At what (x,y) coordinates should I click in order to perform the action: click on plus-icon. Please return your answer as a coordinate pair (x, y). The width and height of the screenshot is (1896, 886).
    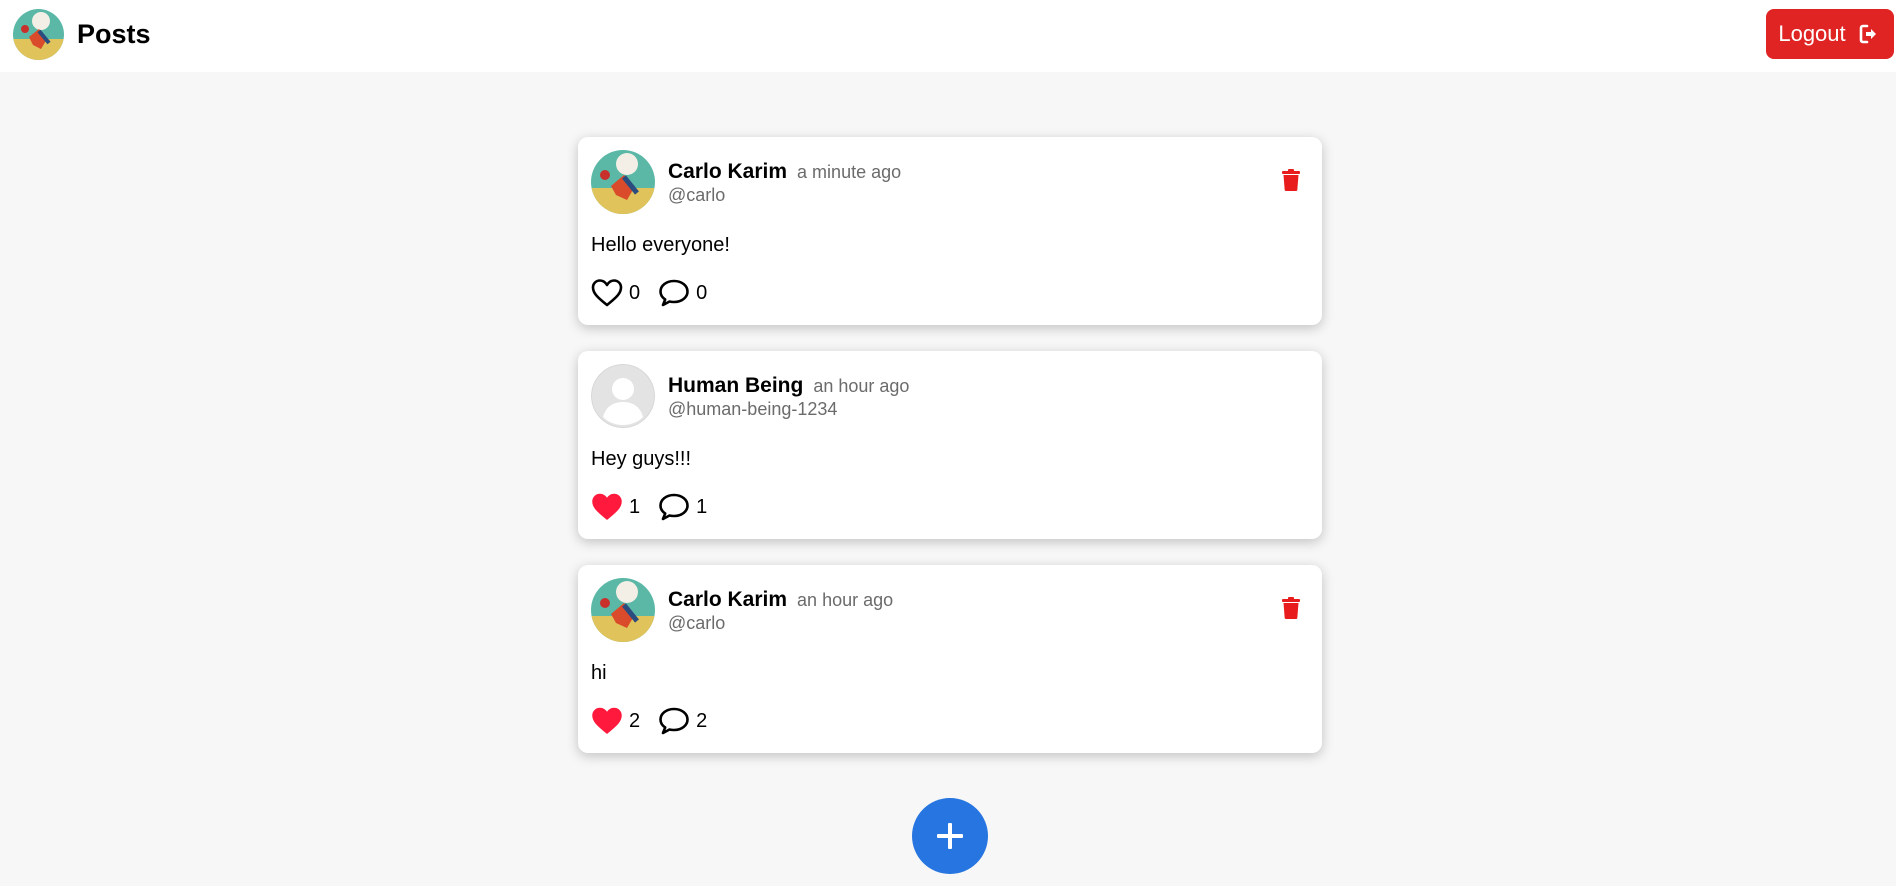
    Looking at the image, I should click on (950, 836).